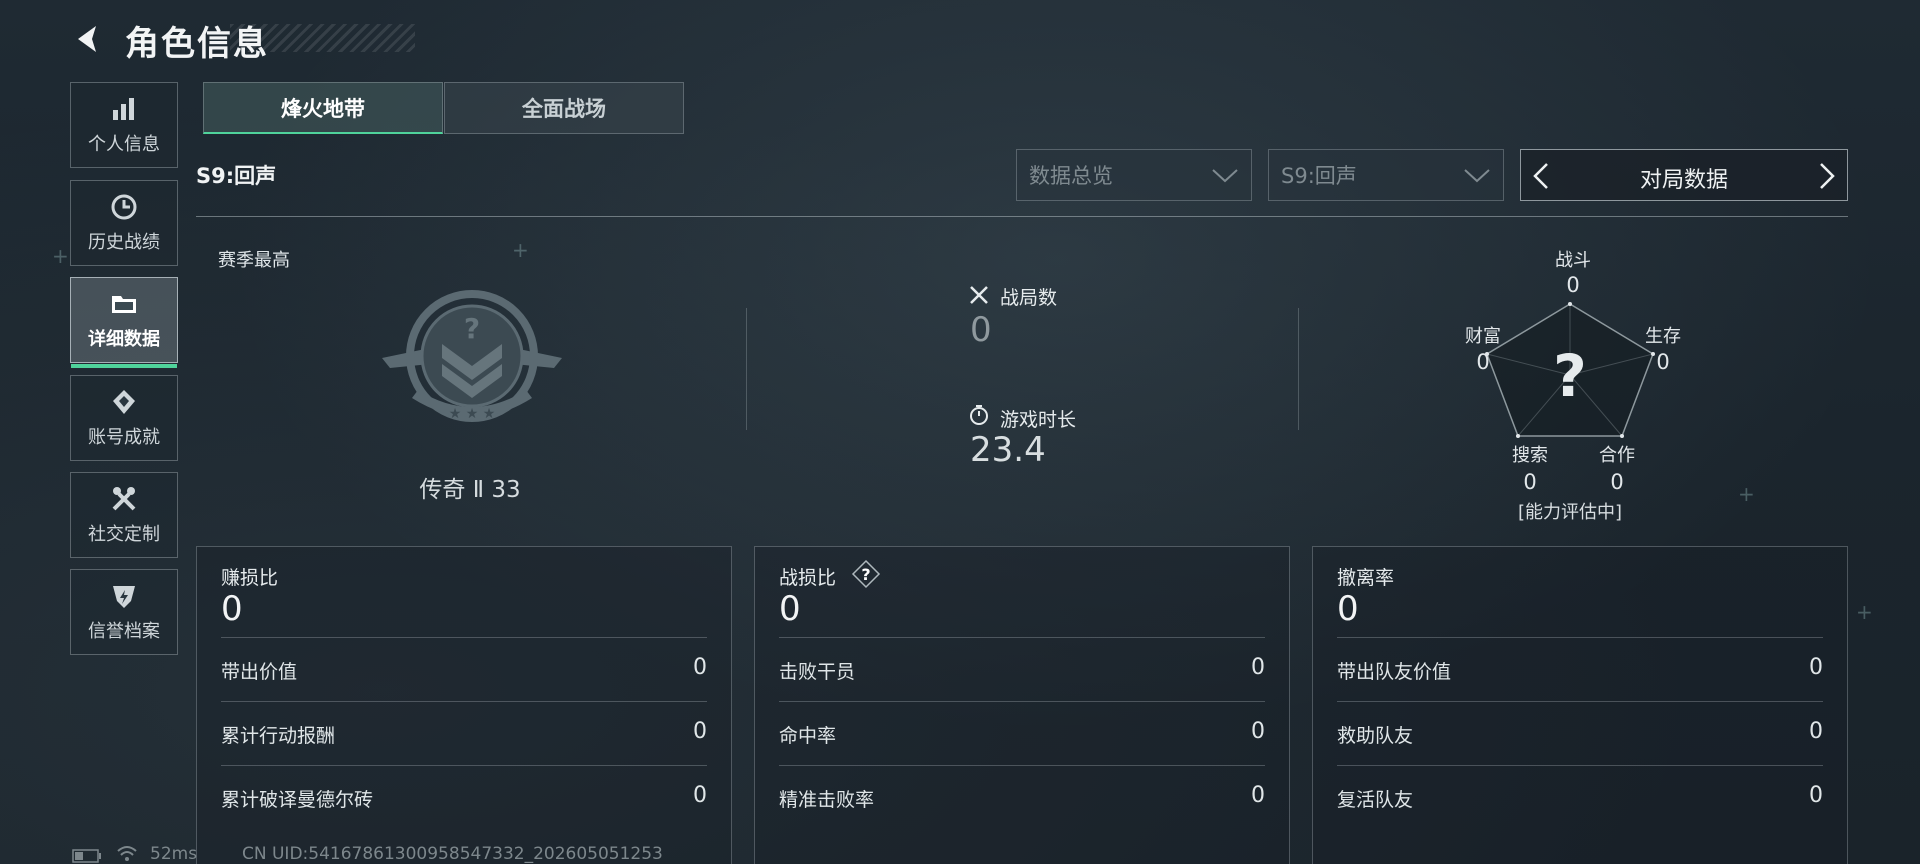  What do you see at coordinates (1663, 362) in the screenshot?
I see `radar-value-survival: 0` at bounding box center [1663, 362].